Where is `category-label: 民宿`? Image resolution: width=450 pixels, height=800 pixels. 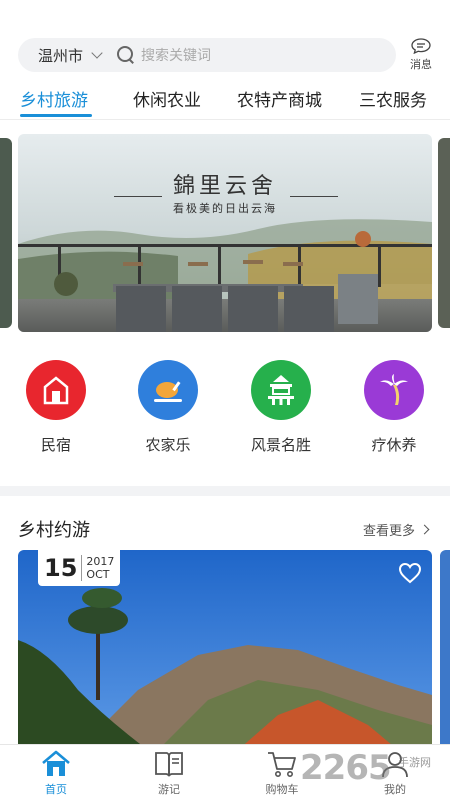
category-label: 民宿 is located at coordinates (55, 445).